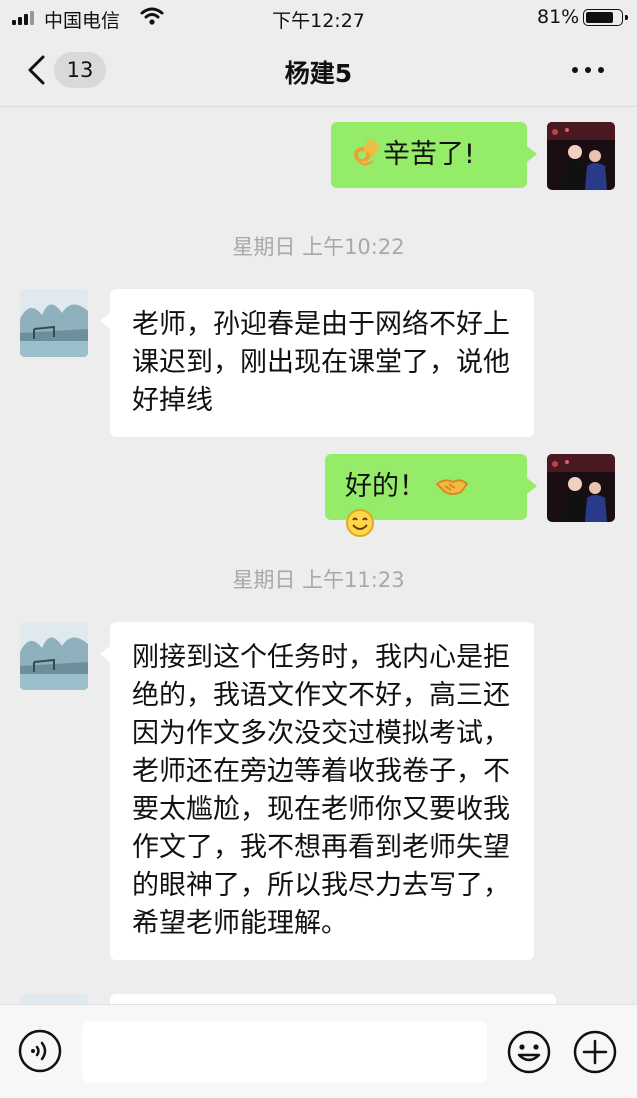 This screenshot has width=637, height=1098. I want to click on message-text: 老师，孙迎春是由于网络不好上课迟到，刚出现在课堂了，说他好掉线, so click(321, 362).